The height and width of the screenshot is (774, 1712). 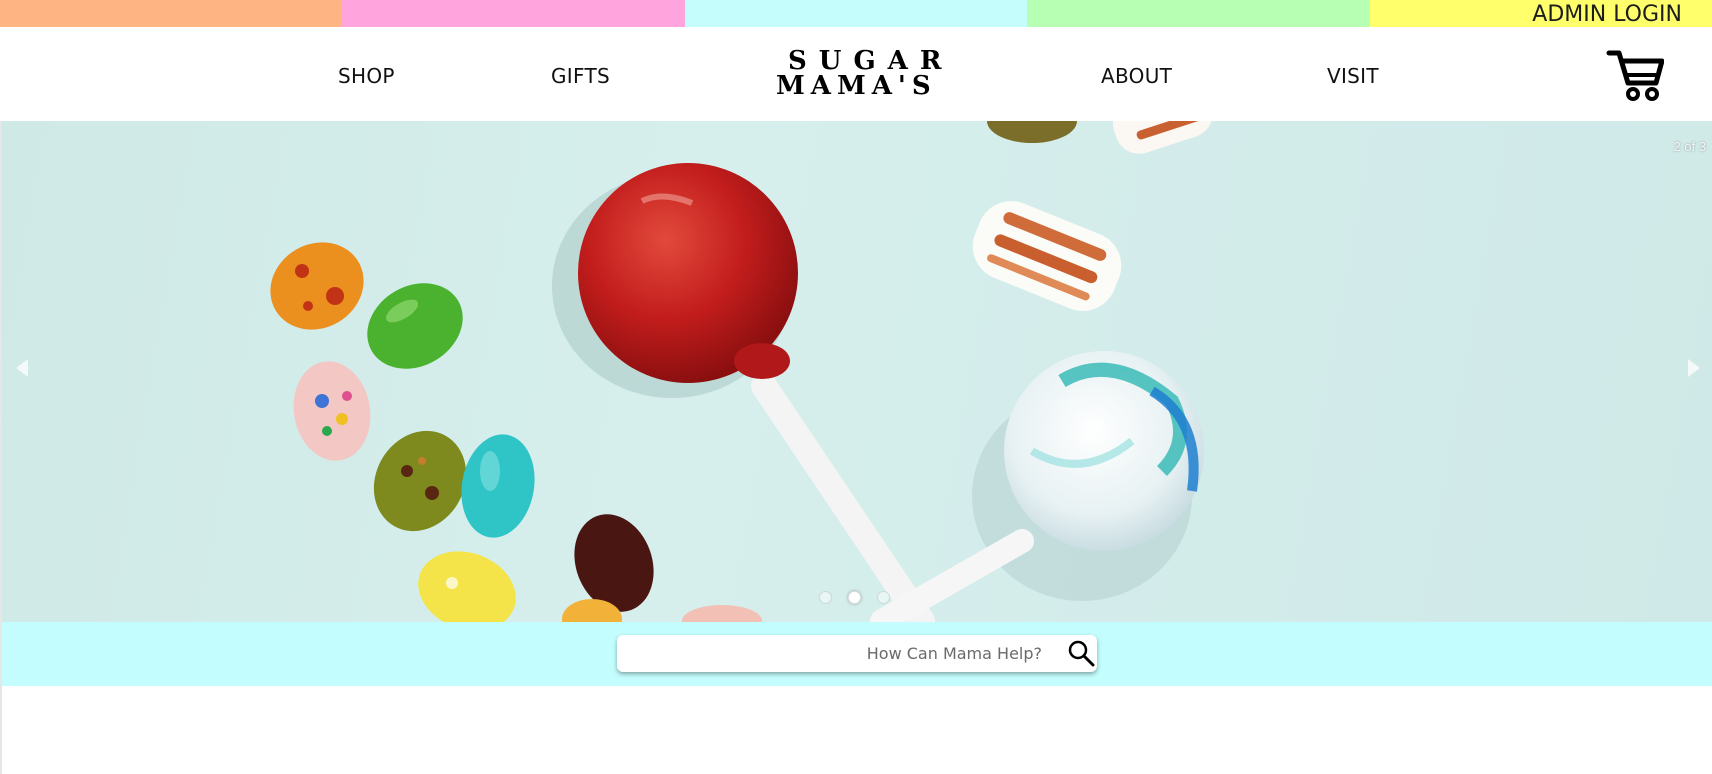 I want to click on nav-link-visit: VISIT, so click(x=1353, y=76).